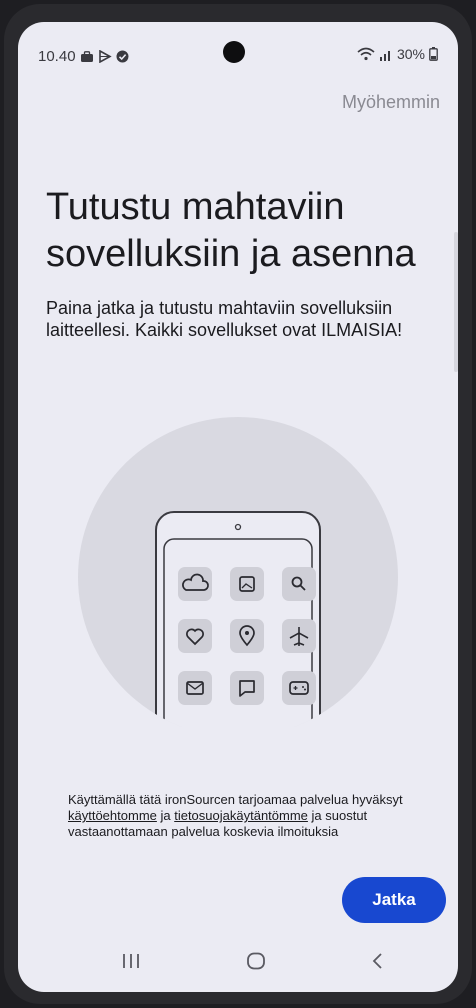 This screenshot has width=476, height=1008. What do you see at coordinates (241, 815) in the screenshot?
I see `privacy-link: tietosuojakäytäntömme` at bounding box center [241, 815].